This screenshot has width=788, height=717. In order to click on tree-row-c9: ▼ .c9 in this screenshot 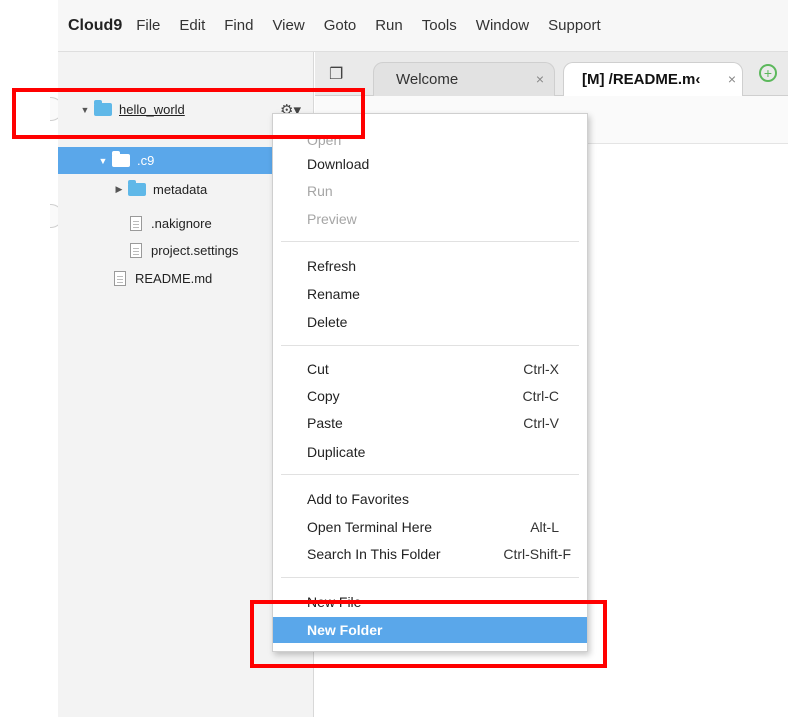, I will do `click(178, 160)`.